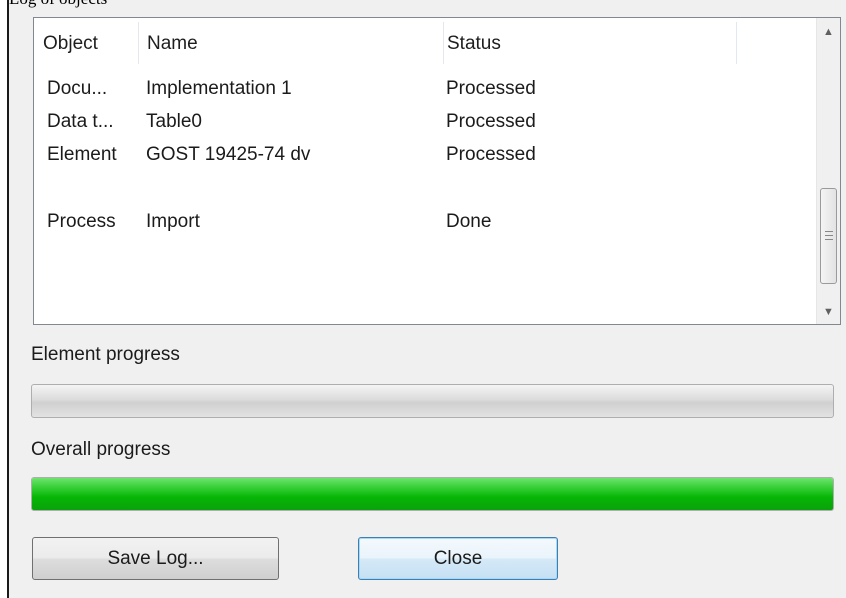  I want to click on window-title: Log of objects, so click(109, 4).